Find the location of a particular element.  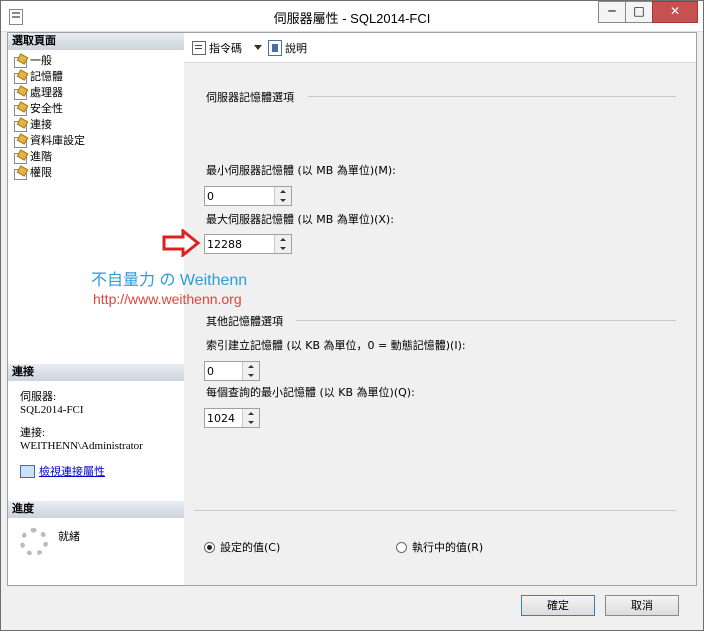

select-page-header: 選取頁面 is located at coordinates (96, 41).